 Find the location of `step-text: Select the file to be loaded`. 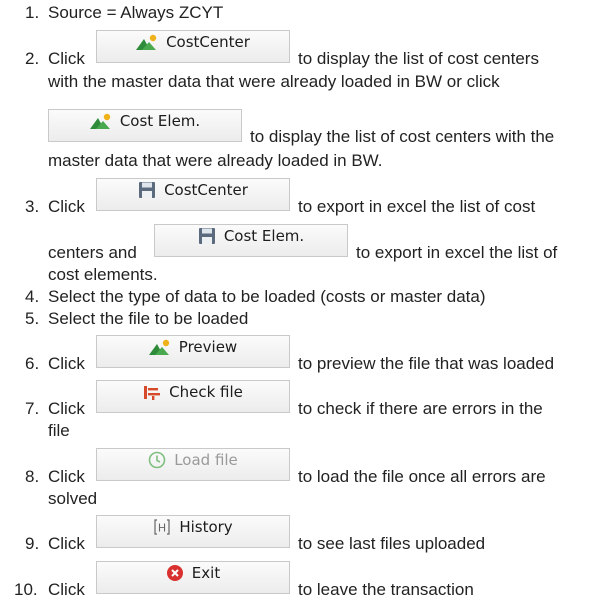

step-text: Select the file to be loaded is located at coordinates (148, 318).